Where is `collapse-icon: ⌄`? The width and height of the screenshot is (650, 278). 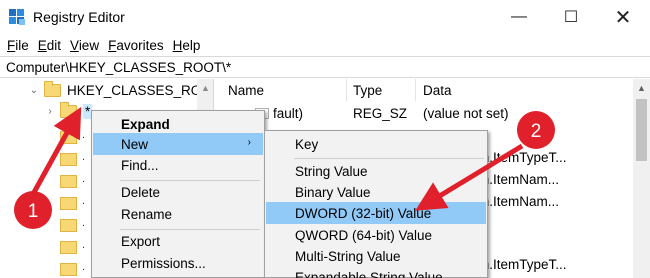 collapse-icon: ⌄ is located at coordinates (34, 90).